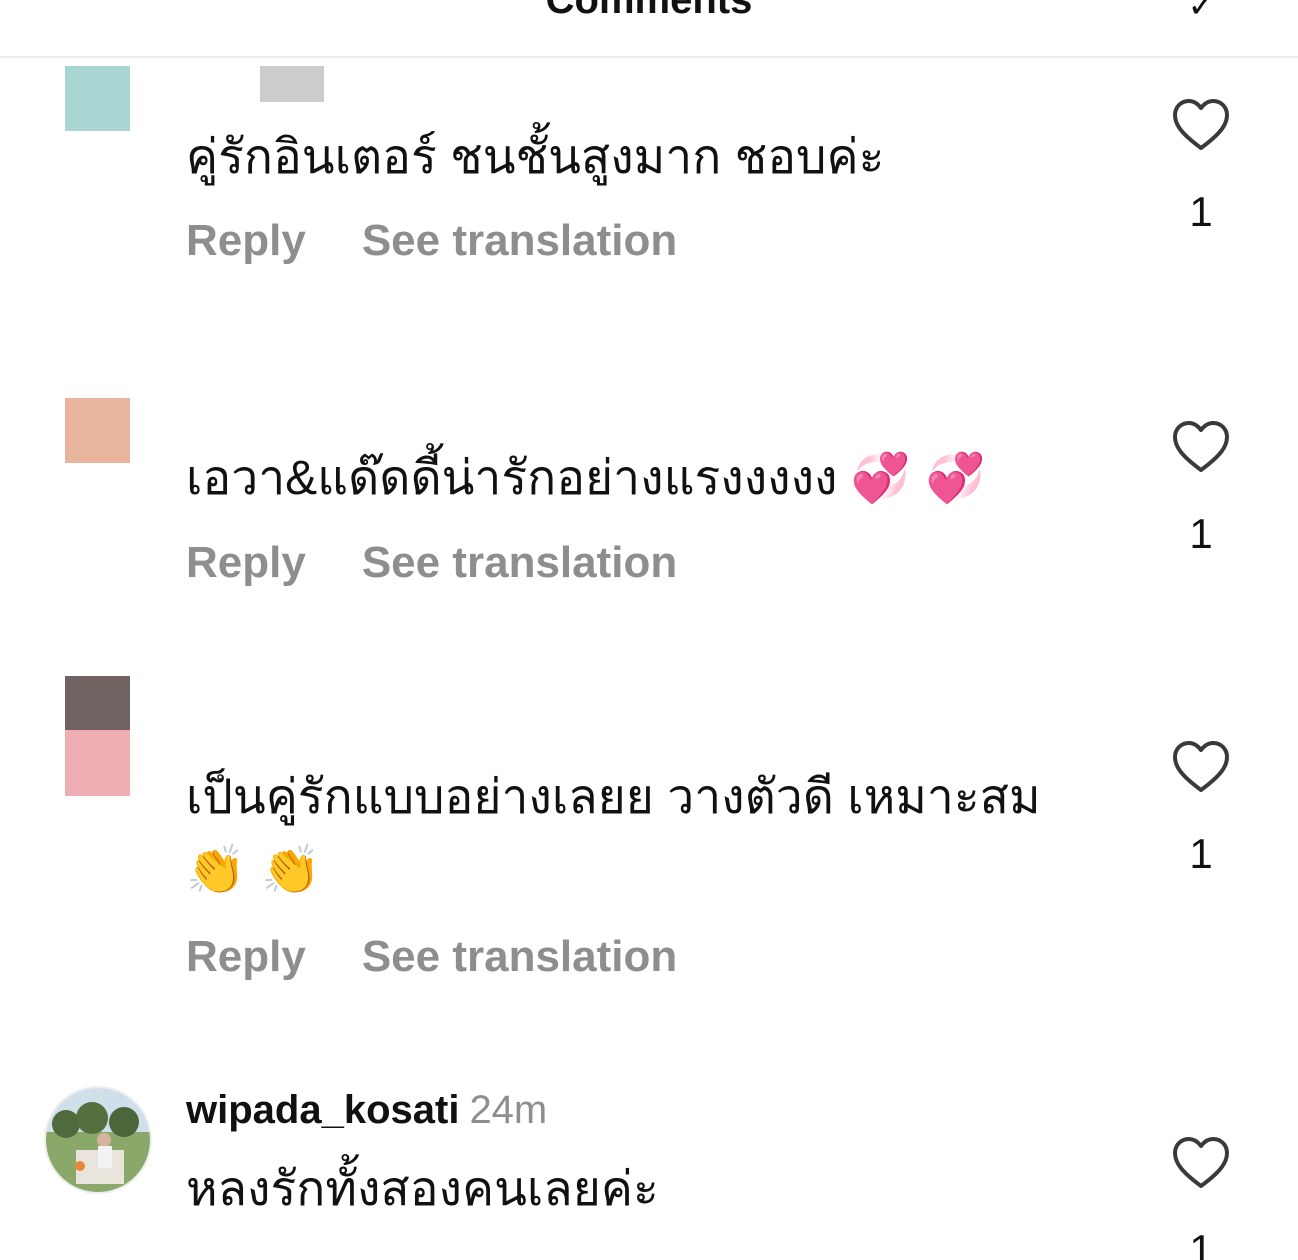 This screenshot has height=1260, width=1298. What do you see at coordinates (535, 157) in the screenshot?
I see `comment-text: คู่รักอินเตอร์ ชนชั้นสูงมาก ชอบค่ะ` at bounding box center [535, 157].